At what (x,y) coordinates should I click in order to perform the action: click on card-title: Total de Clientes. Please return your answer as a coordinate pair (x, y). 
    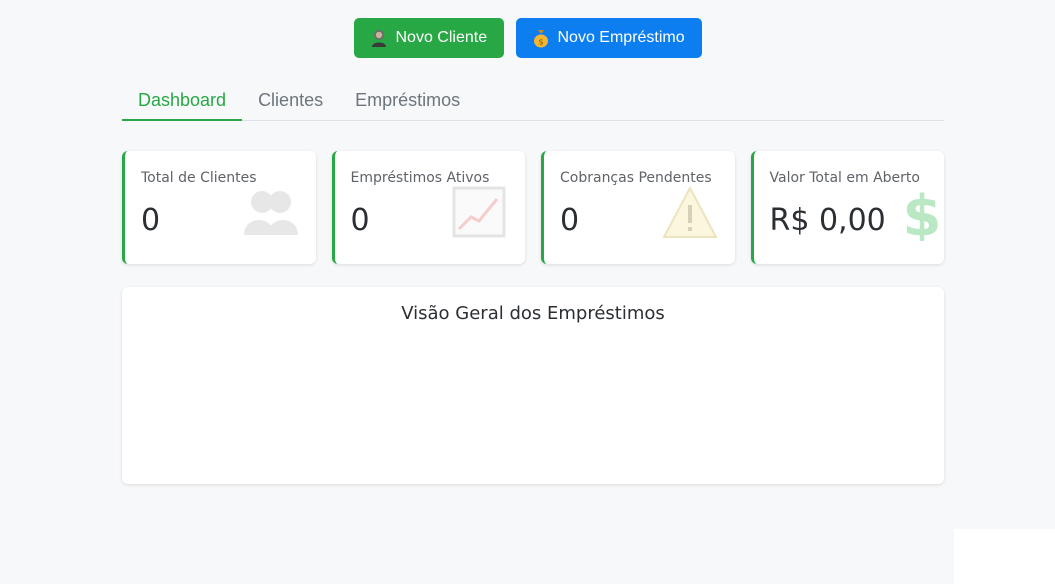
    Looking at the image, I should click on (199, 178).